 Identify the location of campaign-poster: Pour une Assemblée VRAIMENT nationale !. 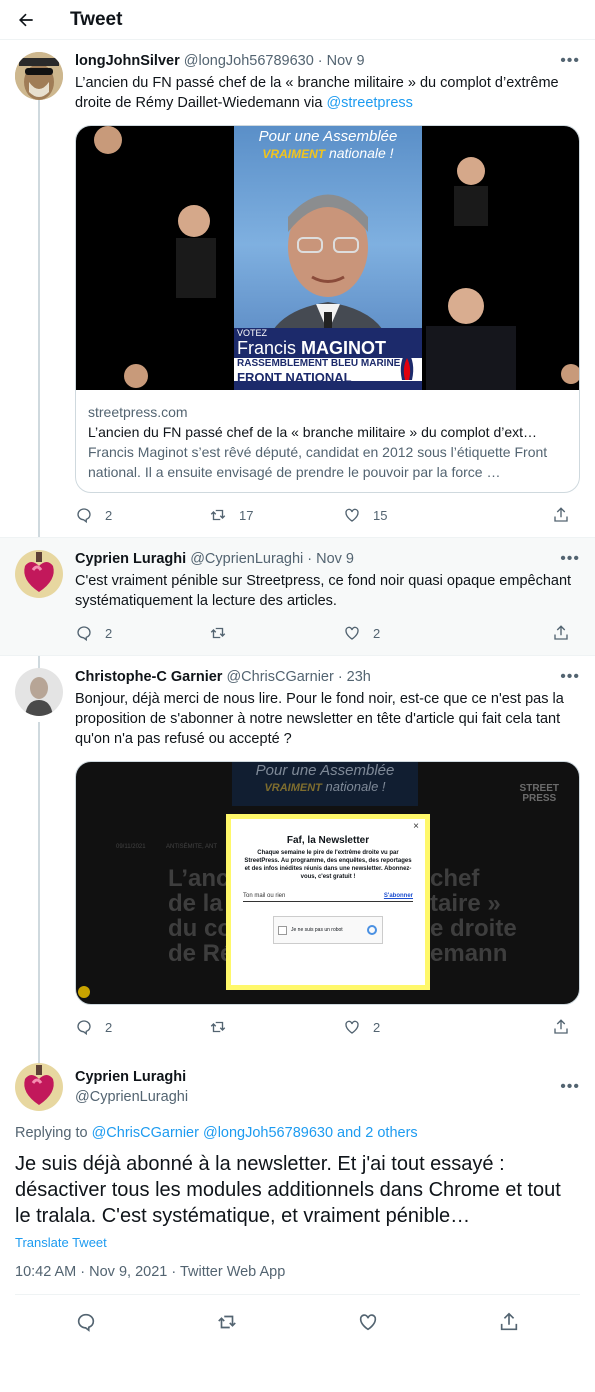
(328, 258).